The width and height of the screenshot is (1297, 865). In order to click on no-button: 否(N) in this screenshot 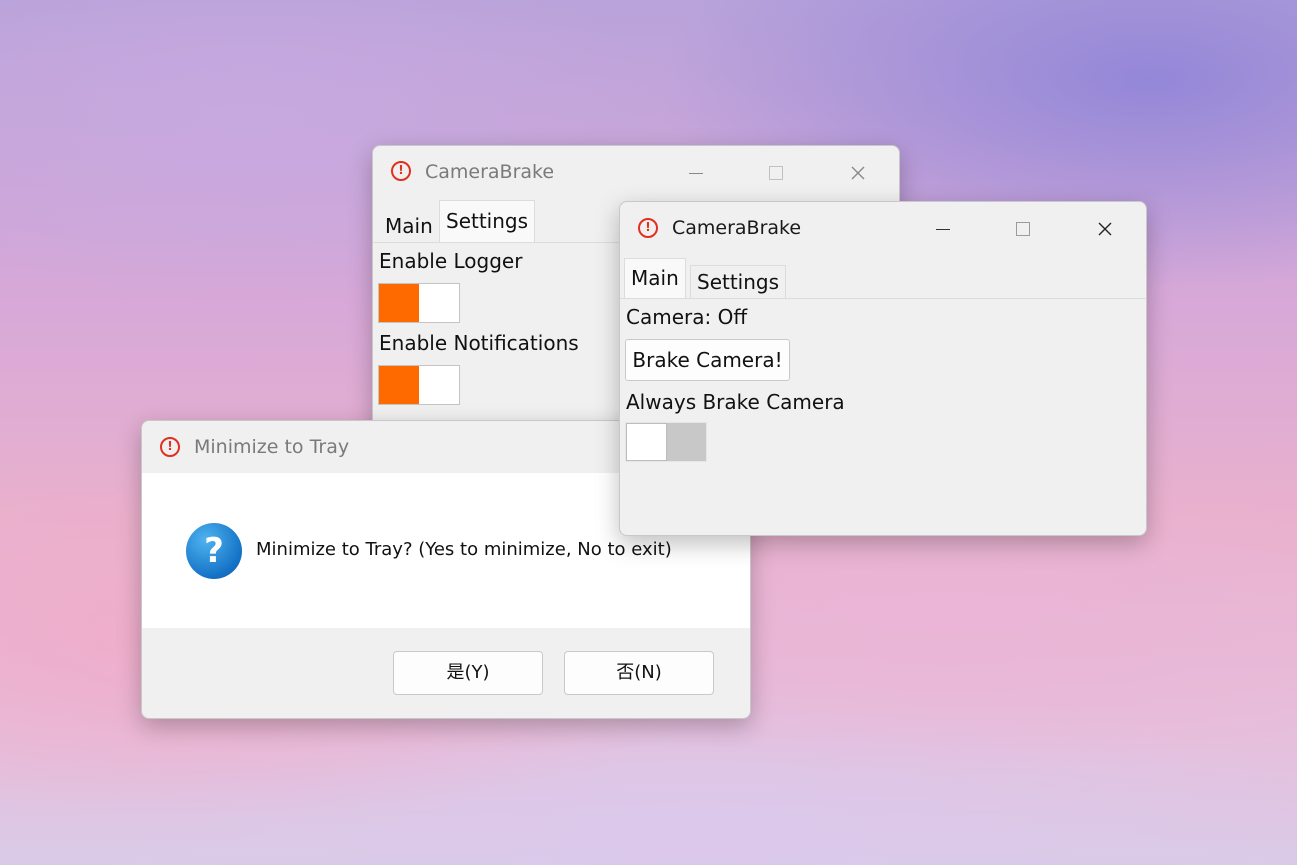, I will do `click(639, 673)`.